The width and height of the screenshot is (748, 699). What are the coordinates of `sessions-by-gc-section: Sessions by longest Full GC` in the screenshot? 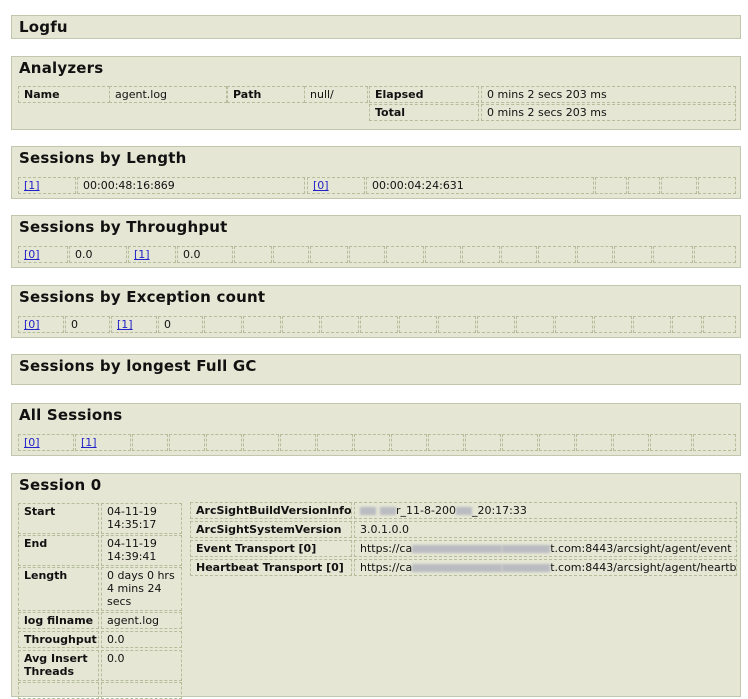 It's located at (376, 369).